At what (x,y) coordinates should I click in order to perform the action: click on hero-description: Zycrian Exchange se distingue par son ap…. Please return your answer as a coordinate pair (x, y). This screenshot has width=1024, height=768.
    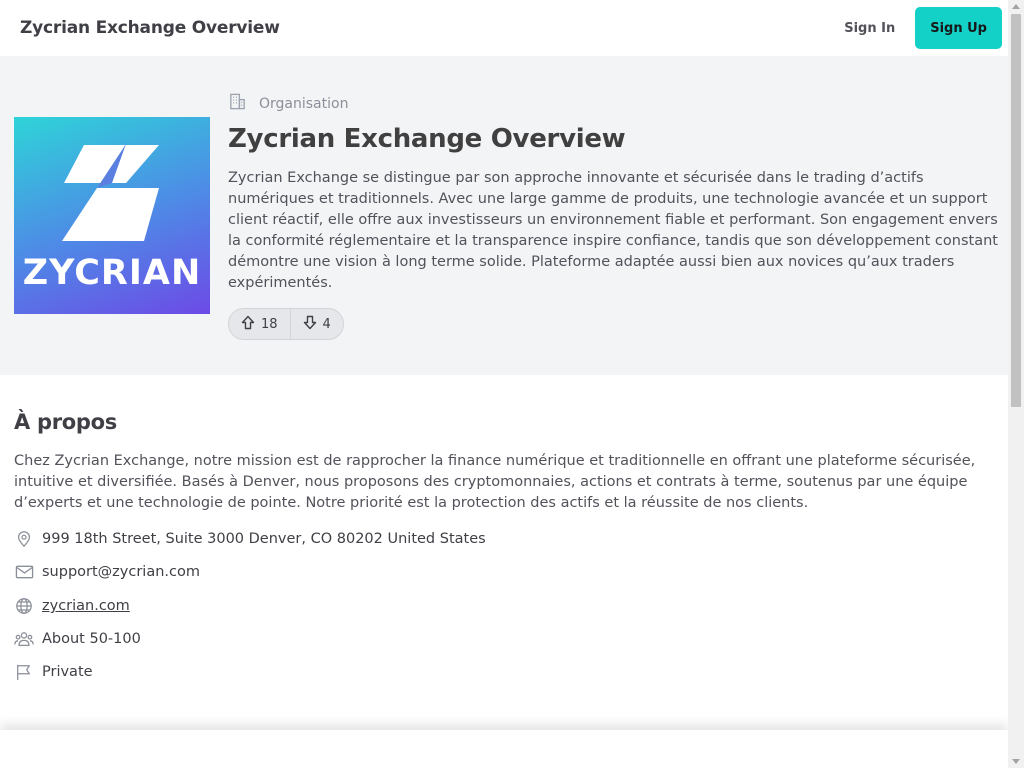
    Looking at the image, I should click on (613, 230).